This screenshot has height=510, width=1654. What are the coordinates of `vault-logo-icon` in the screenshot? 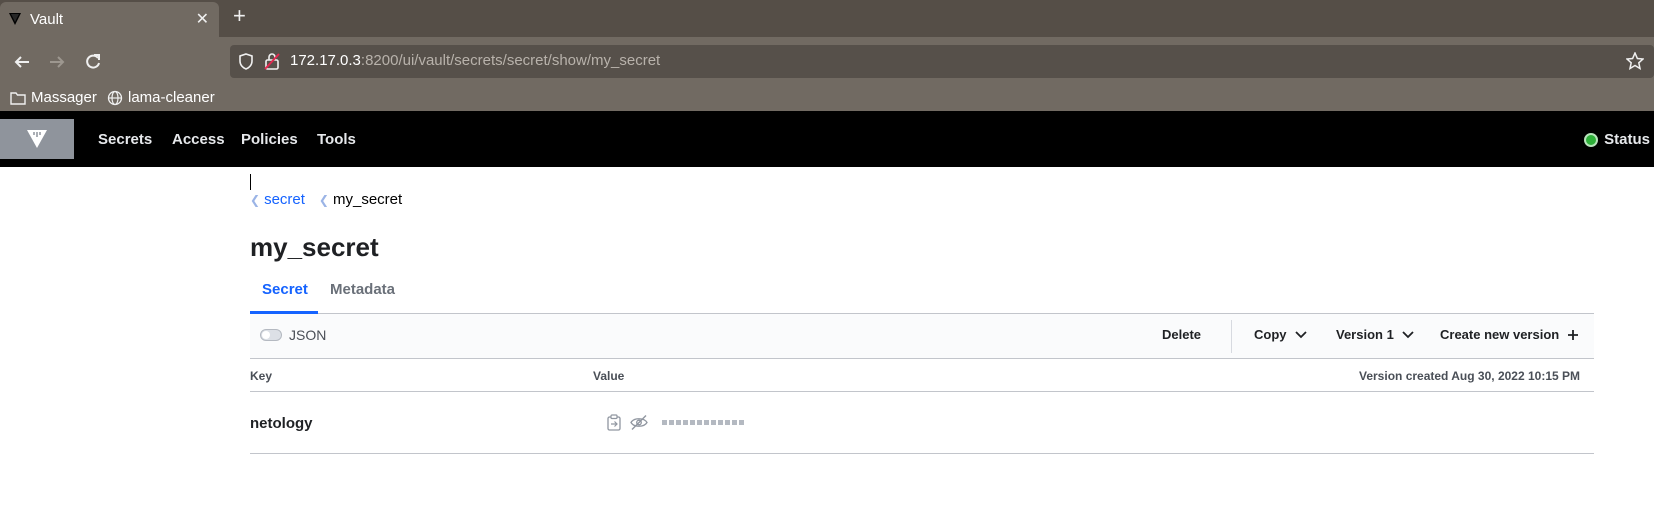 It's located at (37, 139).